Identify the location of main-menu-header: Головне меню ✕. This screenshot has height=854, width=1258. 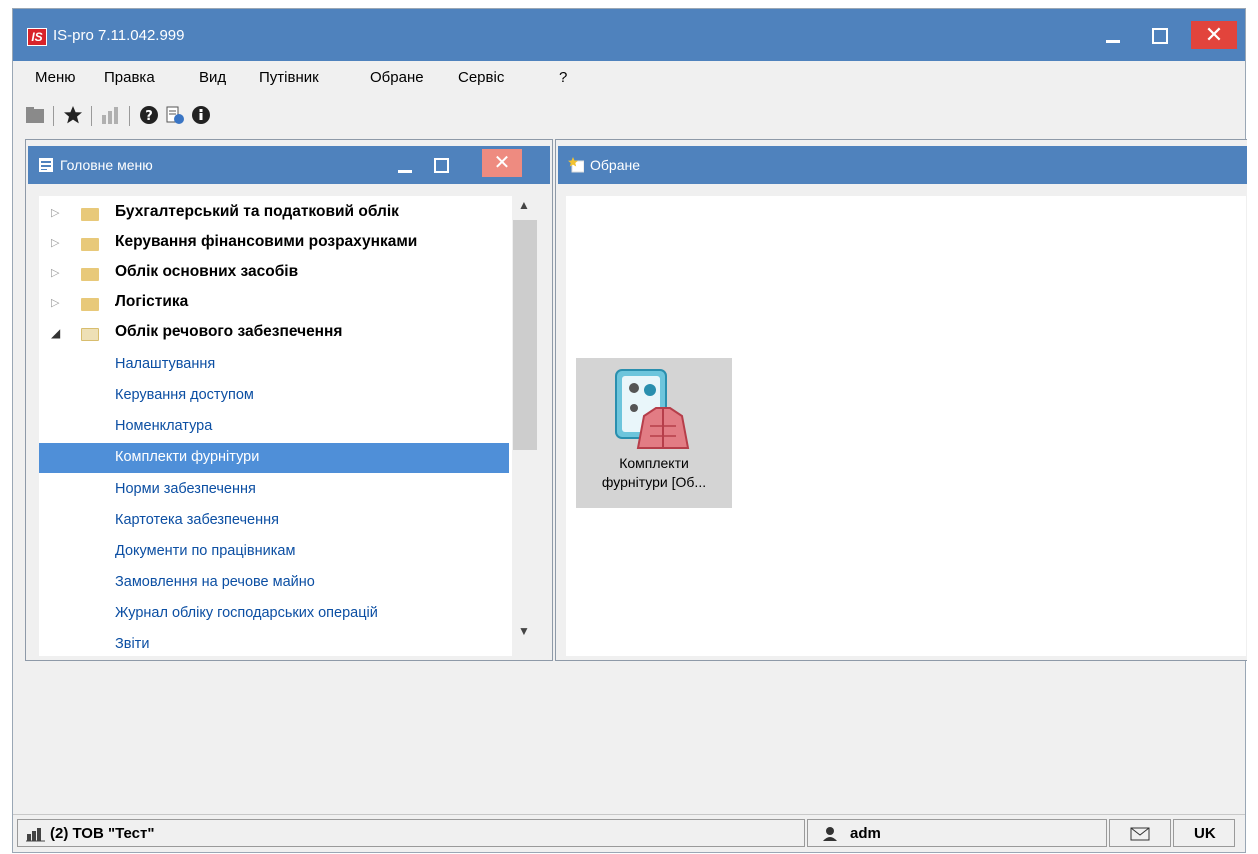
(289, 165).